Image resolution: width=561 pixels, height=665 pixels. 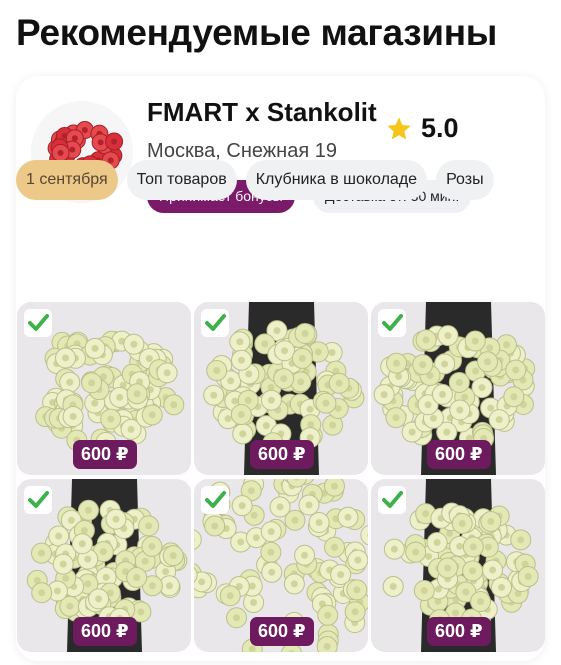 What do you see at coordinates (257, 32) in the screenshot?
I see `section-title: Рекомендуемые магазины` at bounding box center [257, 32].